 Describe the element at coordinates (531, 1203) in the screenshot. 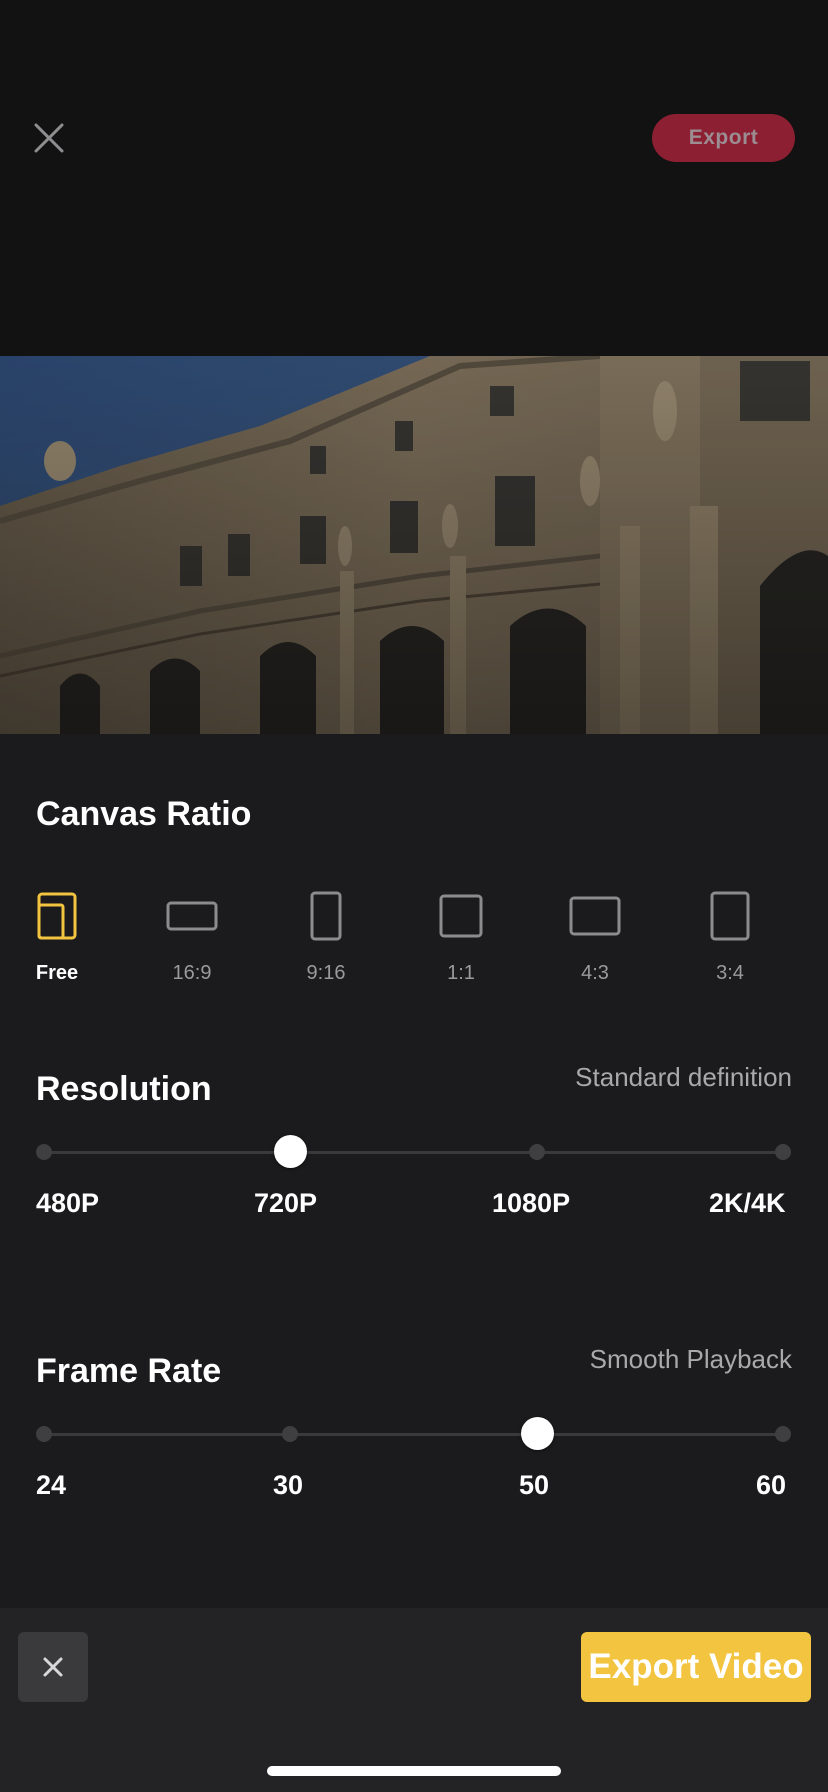

I see `resolution-label-1080p: 1080P` at that location.